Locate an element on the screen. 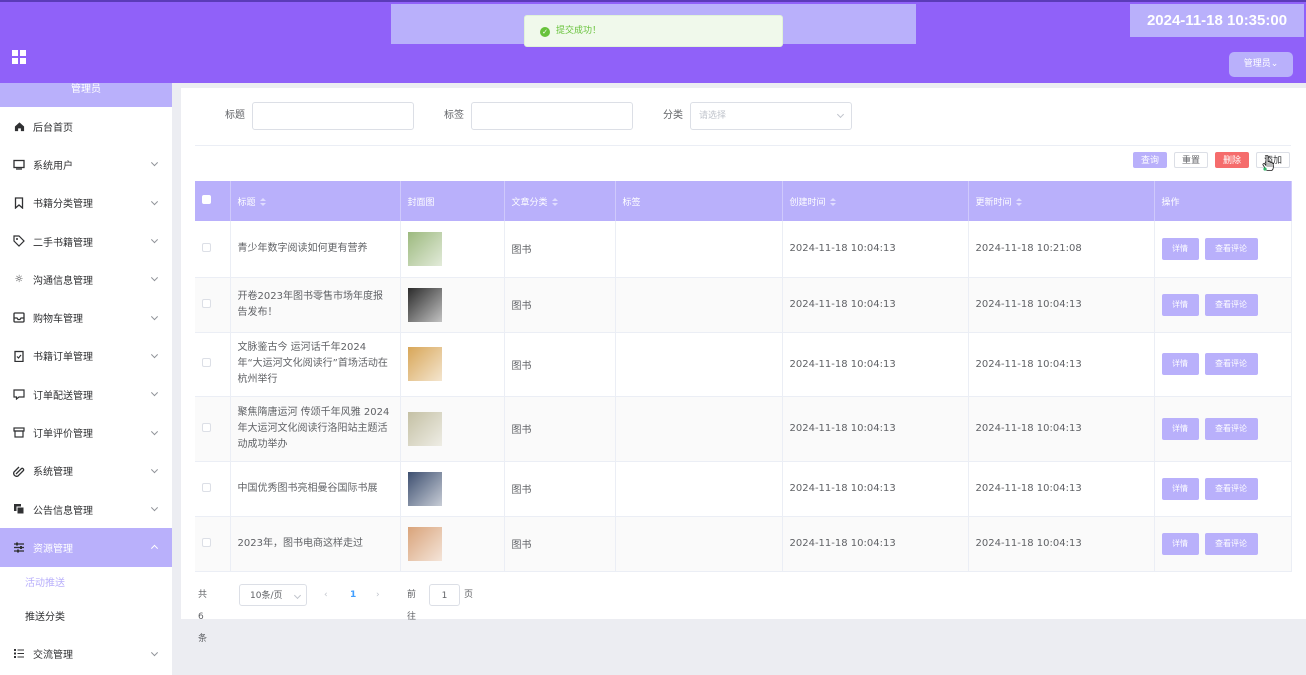 The image size is (1306, 675). tag-filter-label: 标签 is located at coordinates (454, 115).